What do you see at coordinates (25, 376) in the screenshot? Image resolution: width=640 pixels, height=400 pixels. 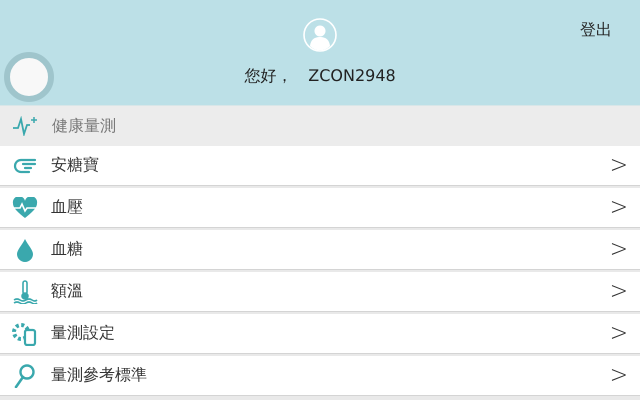 I see `search-icon` at bounding box center [25, 376].